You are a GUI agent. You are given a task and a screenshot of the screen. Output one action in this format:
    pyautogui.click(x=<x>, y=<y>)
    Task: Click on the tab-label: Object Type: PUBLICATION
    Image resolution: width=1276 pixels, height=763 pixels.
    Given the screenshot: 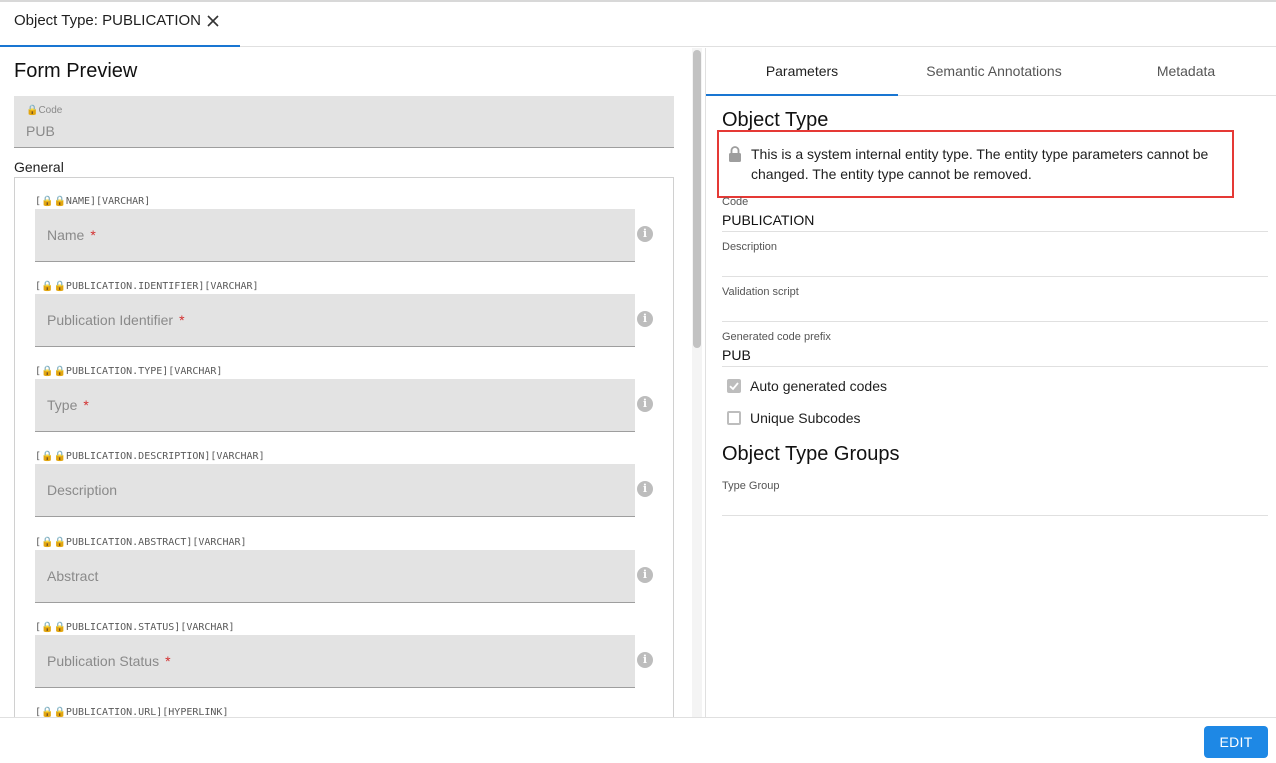 What is the action you would take?
    pyautogui.click(x=108, y=20)
    